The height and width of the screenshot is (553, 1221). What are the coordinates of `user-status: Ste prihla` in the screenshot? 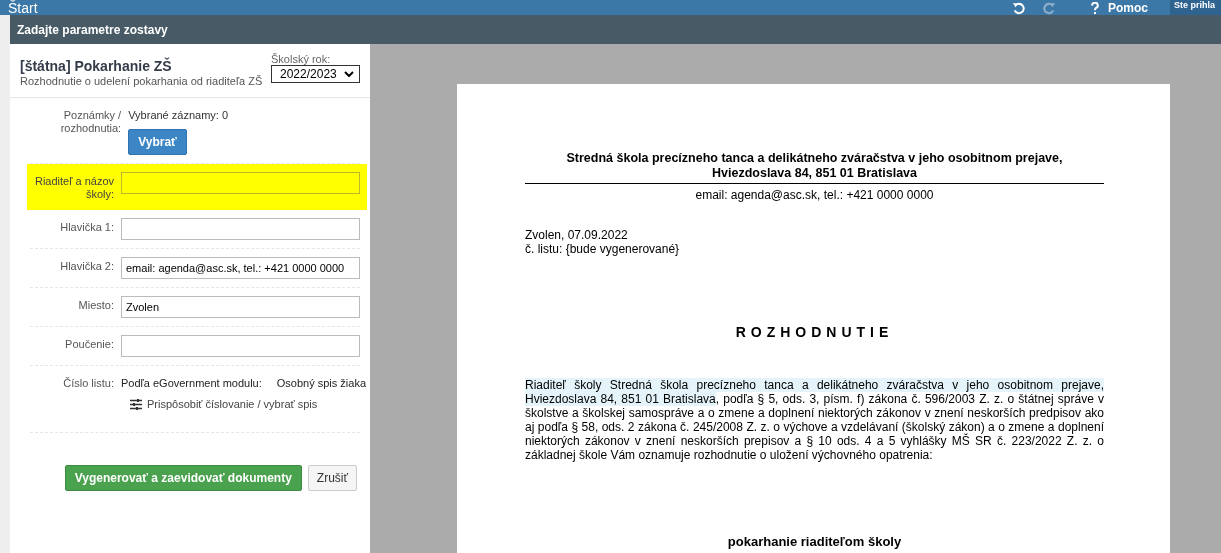 It's located at (1195, 7).